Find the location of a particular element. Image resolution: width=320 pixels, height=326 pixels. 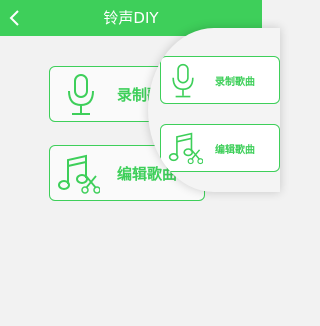

zoom-edit-song-label: 编辑歌曲 is located at coordinates (235, 150).